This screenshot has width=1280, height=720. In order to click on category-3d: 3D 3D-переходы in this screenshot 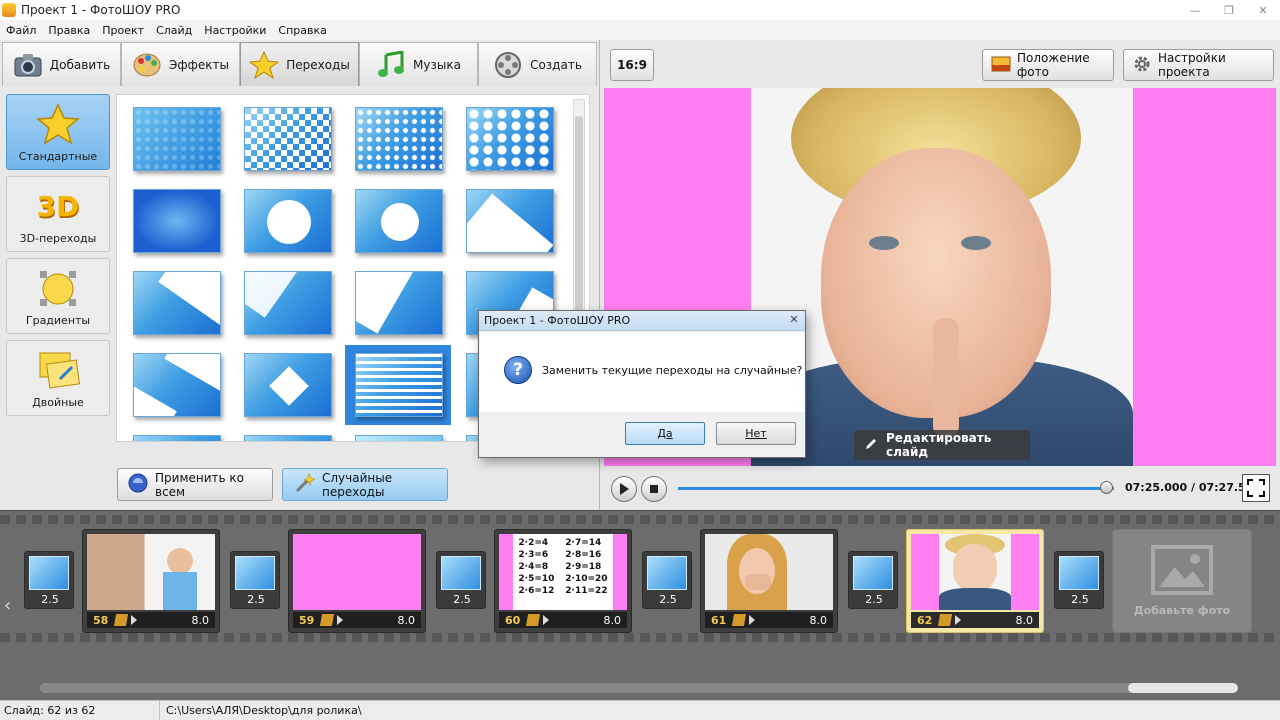, I will do `click(58, 214)`.